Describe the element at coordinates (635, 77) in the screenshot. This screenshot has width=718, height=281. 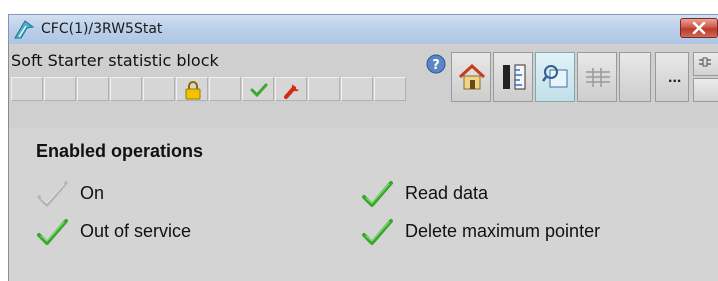
I see `empty-tool-button` at that location.